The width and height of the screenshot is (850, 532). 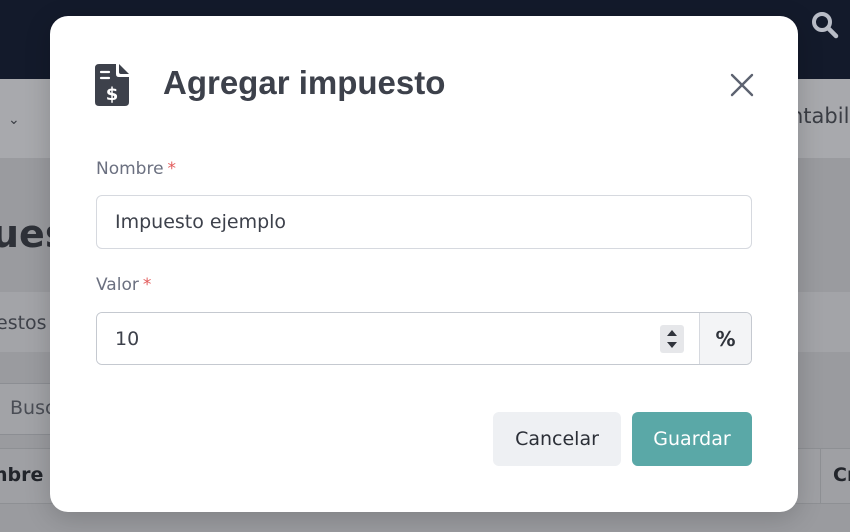 What do you see at coordinates (820, 116) in the screenshot?
I see `nav-item-partial: ntabili` at bounding box center [820, 116].